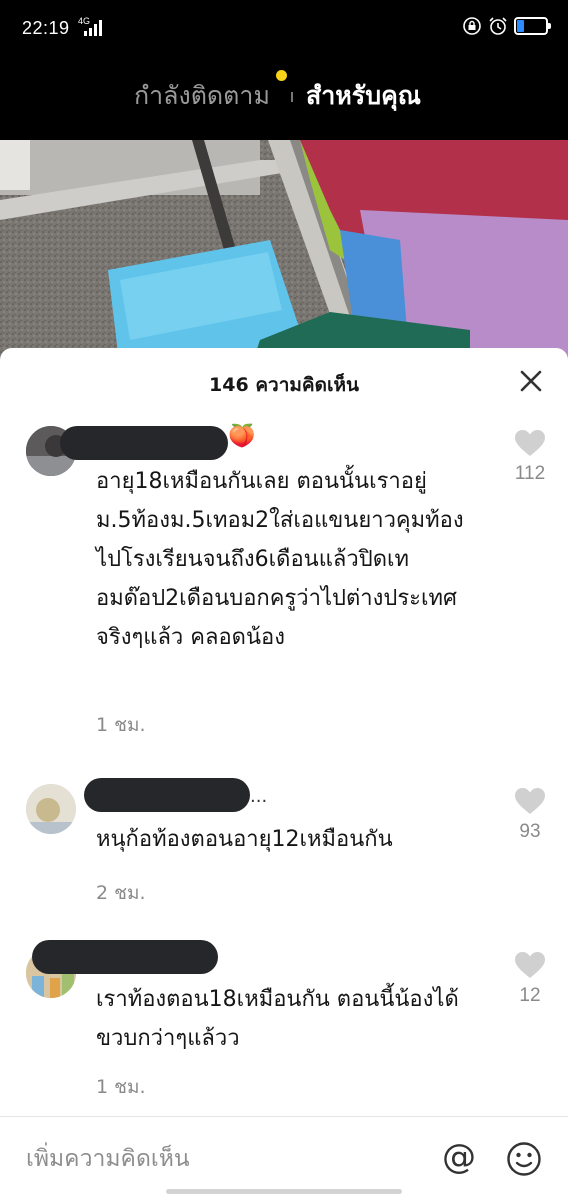 This screenshot has width=568, height=1200. I want to click on battery-level, so click(520, 26).